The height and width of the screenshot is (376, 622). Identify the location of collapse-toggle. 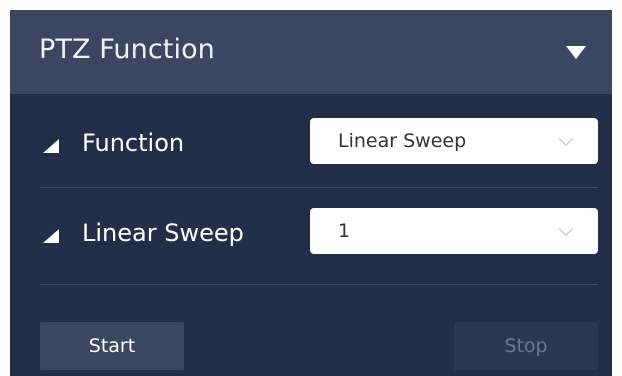
(576, 52).